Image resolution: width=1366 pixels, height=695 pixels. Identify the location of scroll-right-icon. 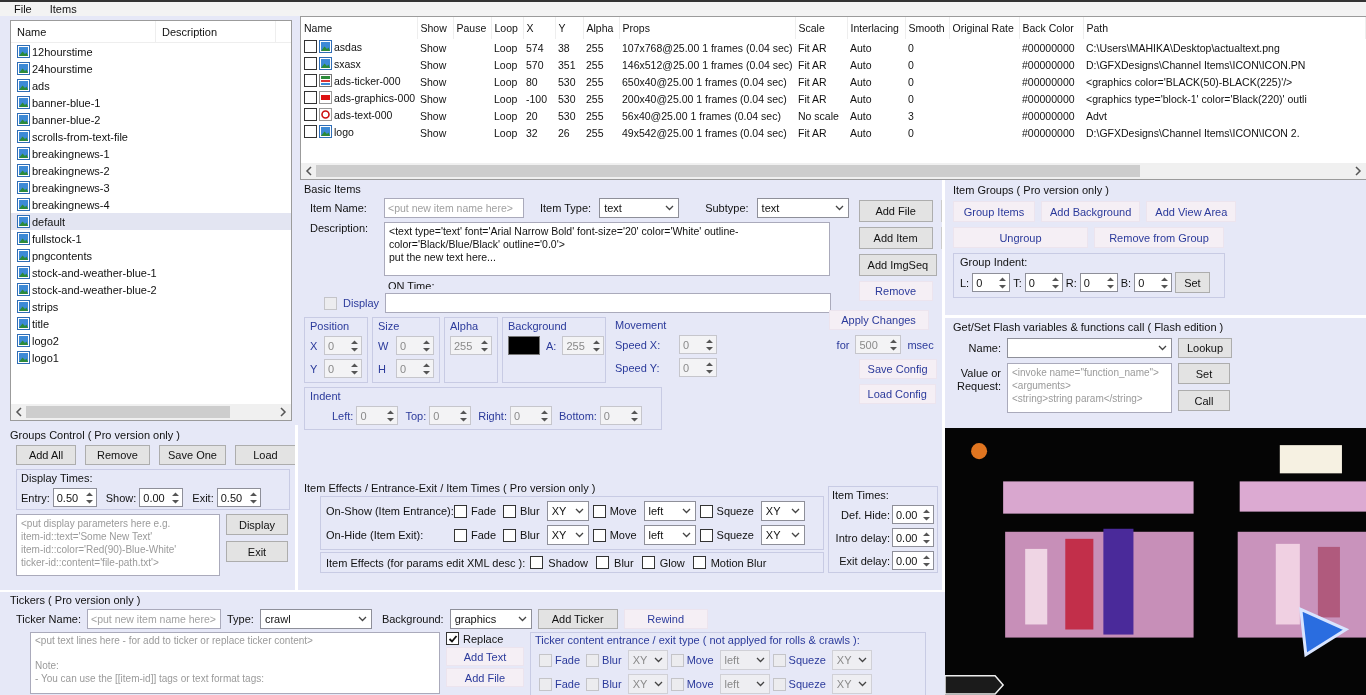
(1358, 171).